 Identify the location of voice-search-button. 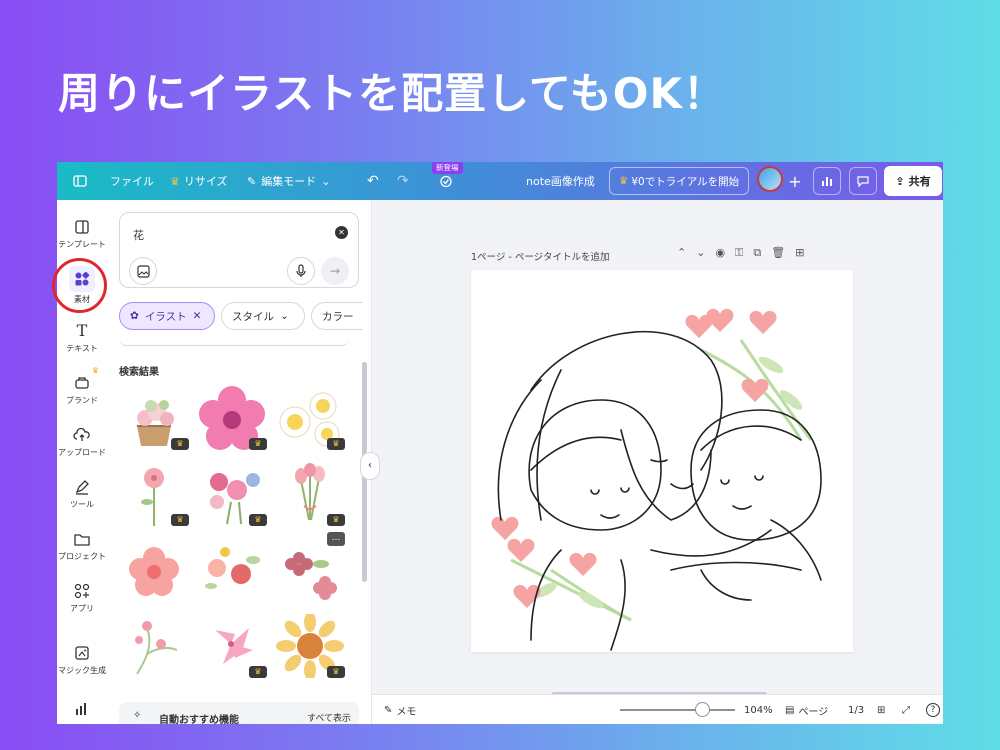
(301, 271).